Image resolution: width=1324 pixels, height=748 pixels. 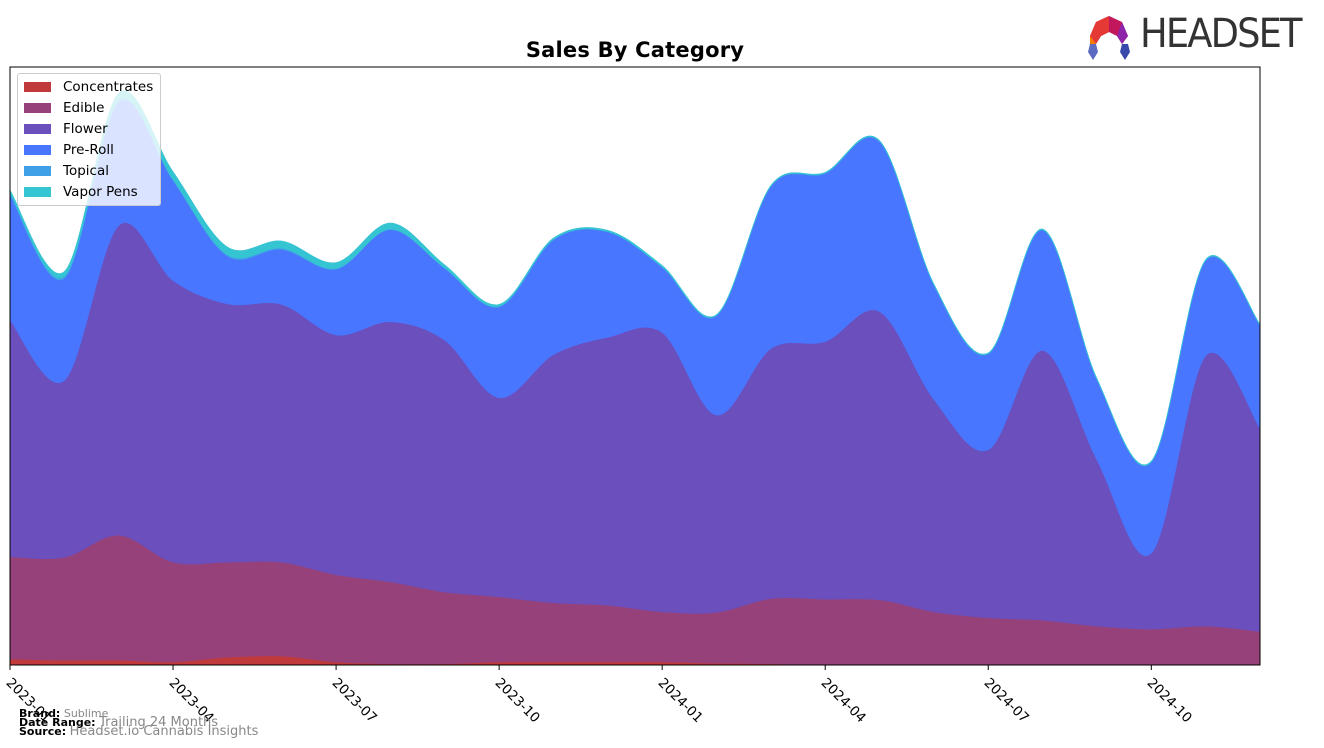 I want to click on legend-label: Pre-Roll, so click(x=88, y=150).